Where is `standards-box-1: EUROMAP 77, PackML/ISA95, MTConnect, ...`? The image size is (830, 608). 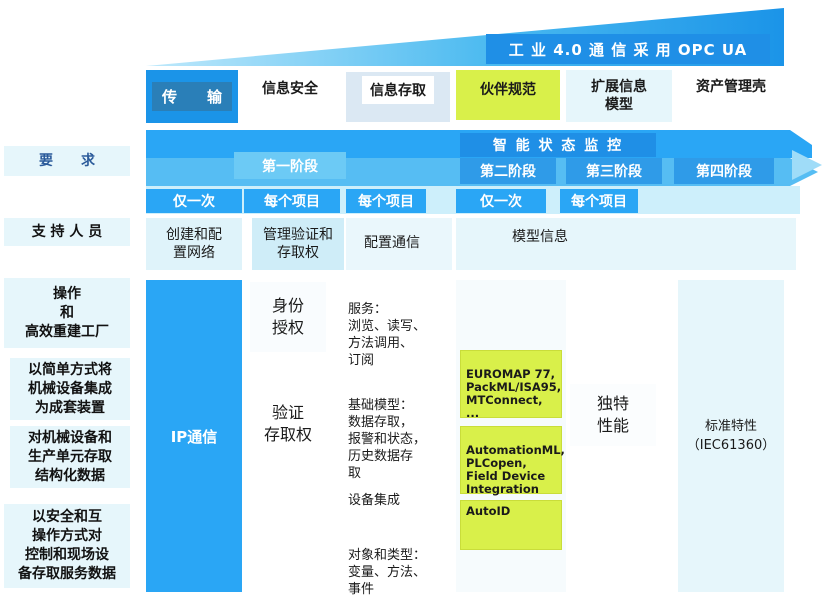 standards-box-1: EUROMAP 77, PackML/ISA95, MTConnect, ... is located at coordinates (511, 385).